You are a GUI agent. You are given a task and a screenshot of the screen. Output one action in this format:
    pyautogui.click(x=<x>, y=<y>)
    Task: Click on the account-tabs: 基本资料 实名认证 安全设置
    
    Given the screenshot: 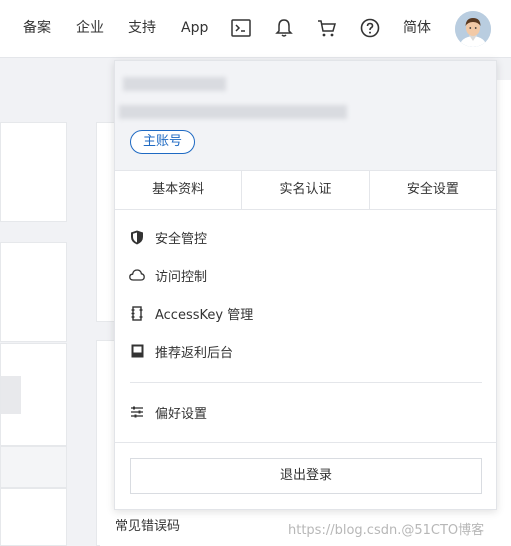 What is the action you would take?
    pyautogui.click(x=305, y=190)
    